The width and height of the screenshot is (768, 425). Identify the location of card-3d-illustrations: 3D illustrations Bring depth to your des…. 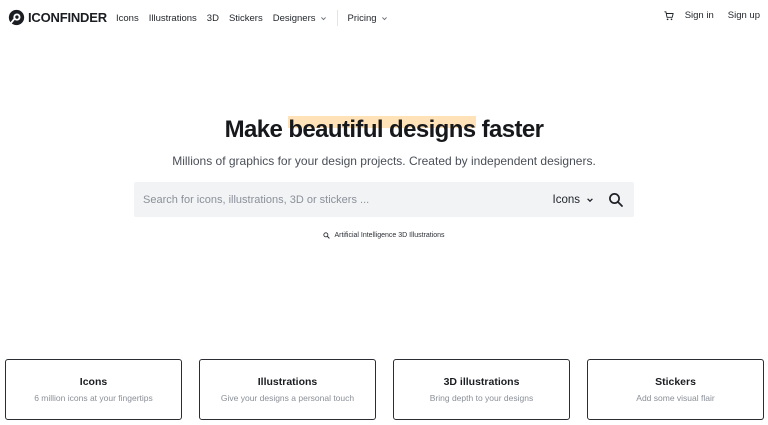
(481, 389).